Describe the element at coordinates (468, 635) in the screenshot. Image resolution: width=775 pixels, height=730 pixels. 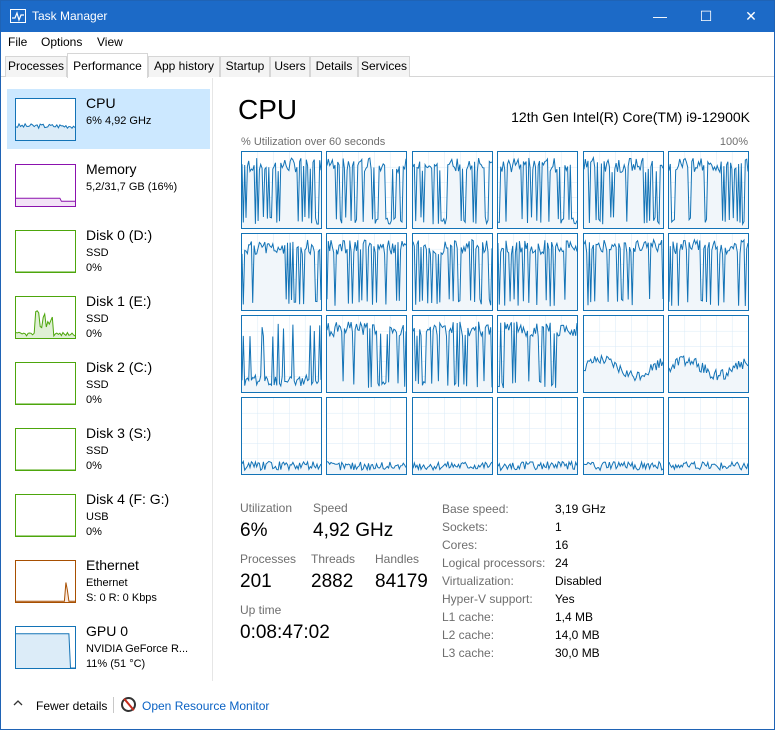
I see `spec-label: L2 cache:` at that location.